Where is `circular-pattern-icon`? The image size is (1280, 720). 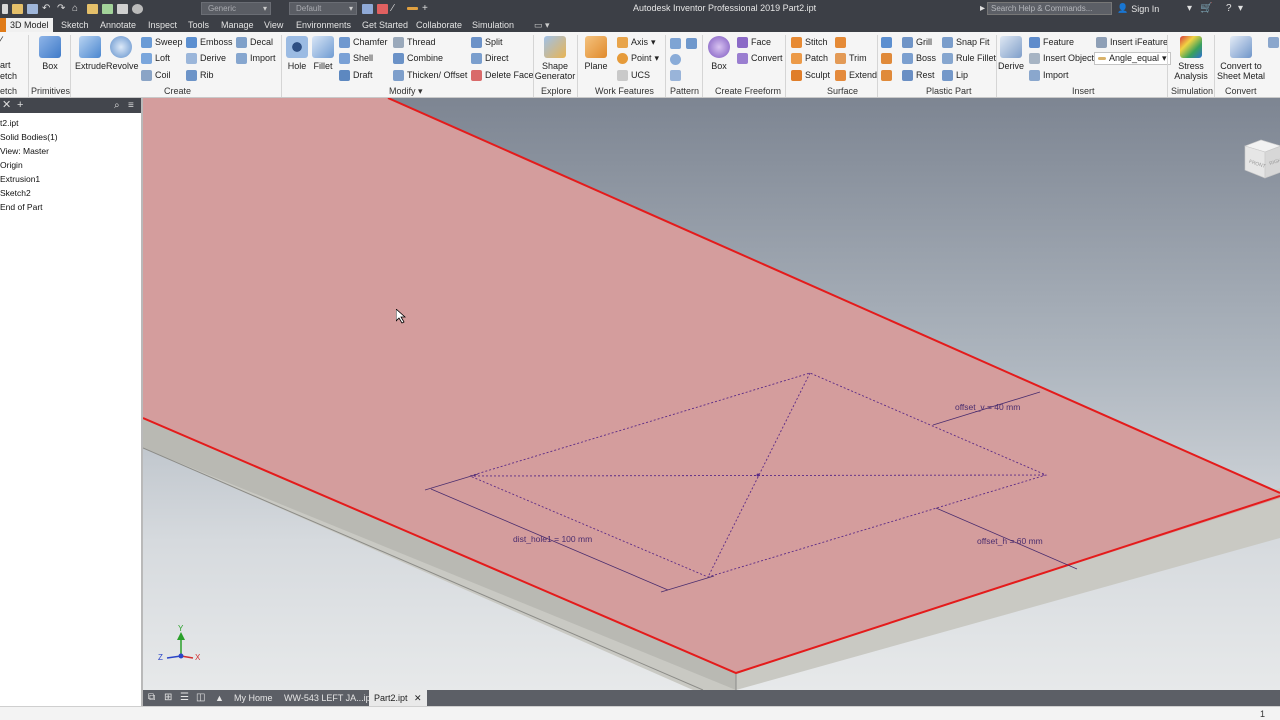
circular-pattern-icon is located at coordinates (675, 59).